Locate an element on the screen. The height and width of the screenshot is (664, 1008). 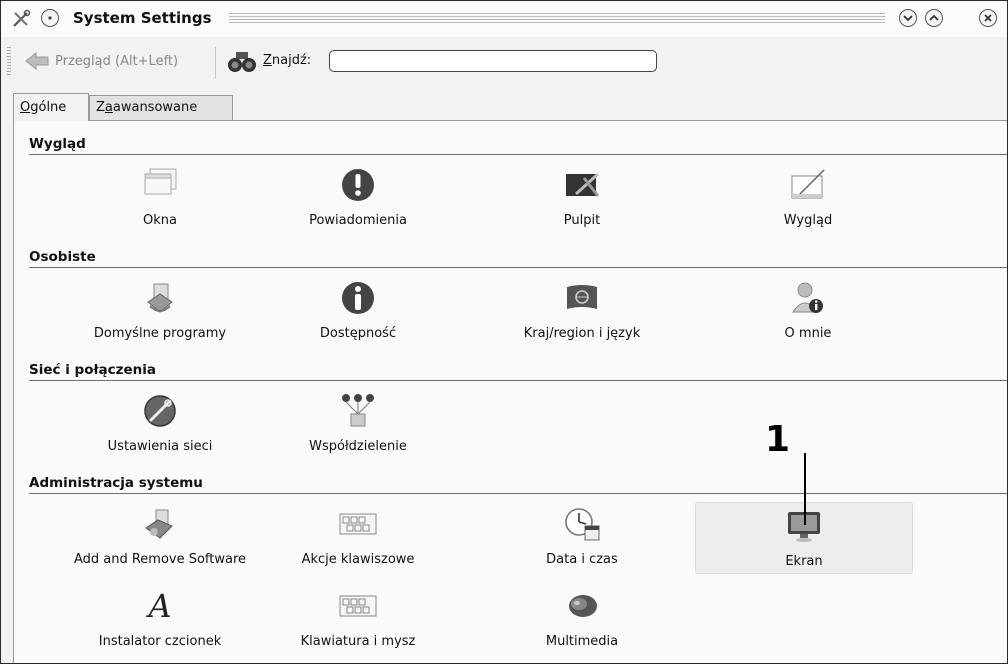
item-label: Kraj/region i język is located at coordinates (582, 333).